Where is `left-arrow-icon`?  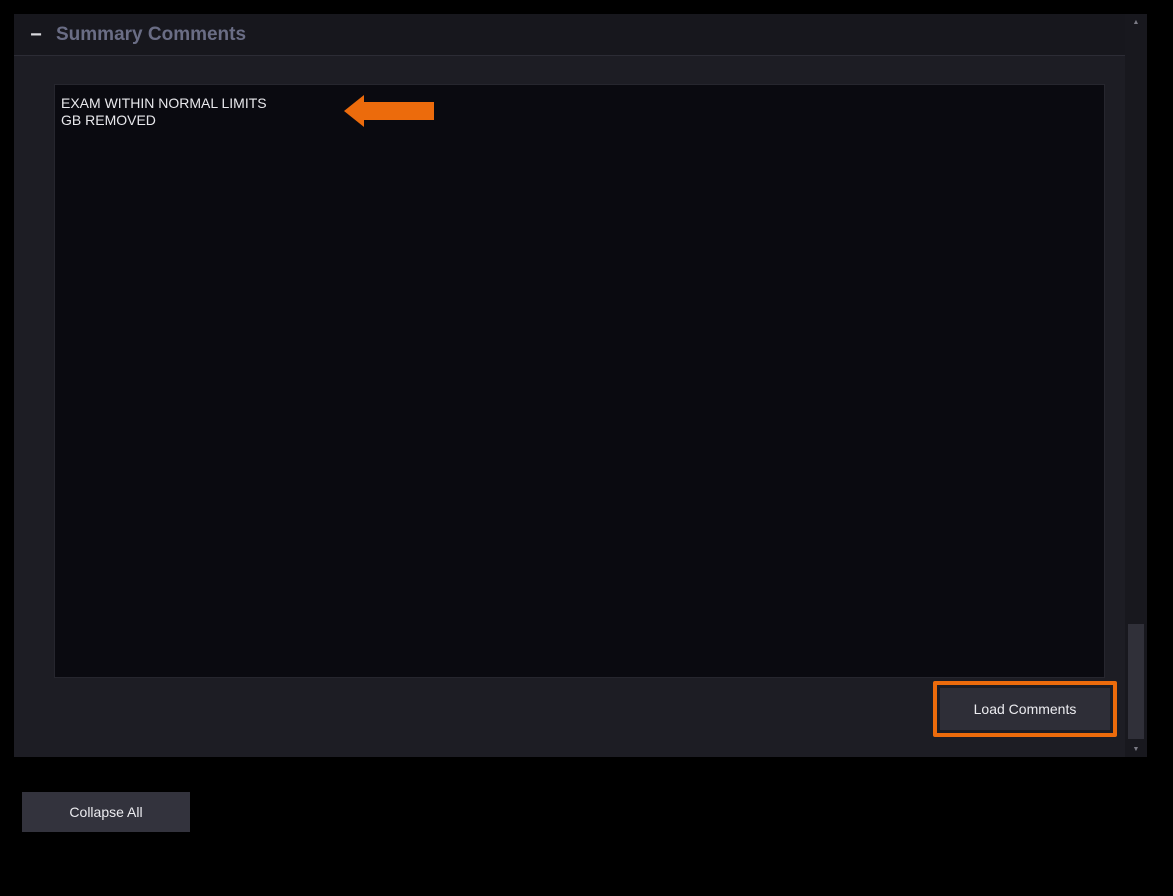
left-arrow-icon is located at coordinates (389, 111).